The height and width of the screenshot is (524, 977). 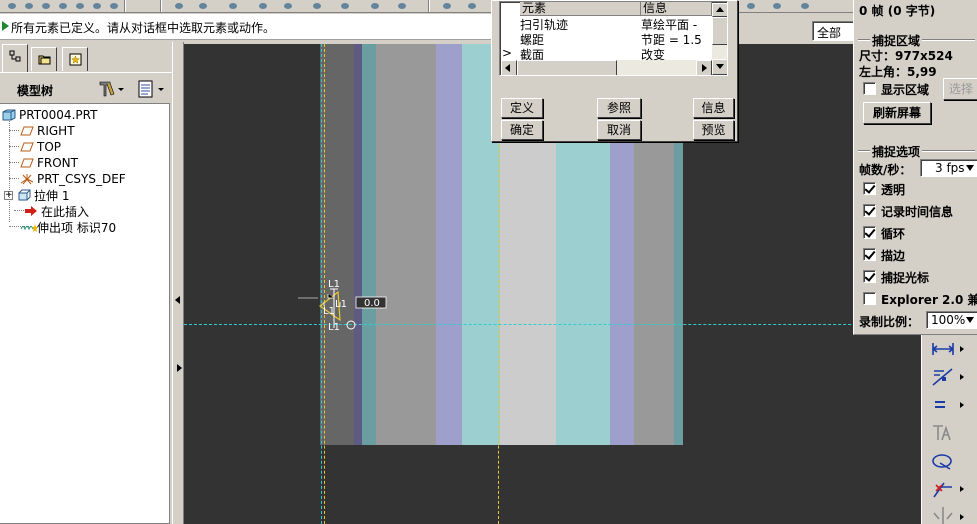 What do you see at coordinates (177, 300) in the screenshot?
I see `collapse-left-icon` at bounding box center [177, 300].